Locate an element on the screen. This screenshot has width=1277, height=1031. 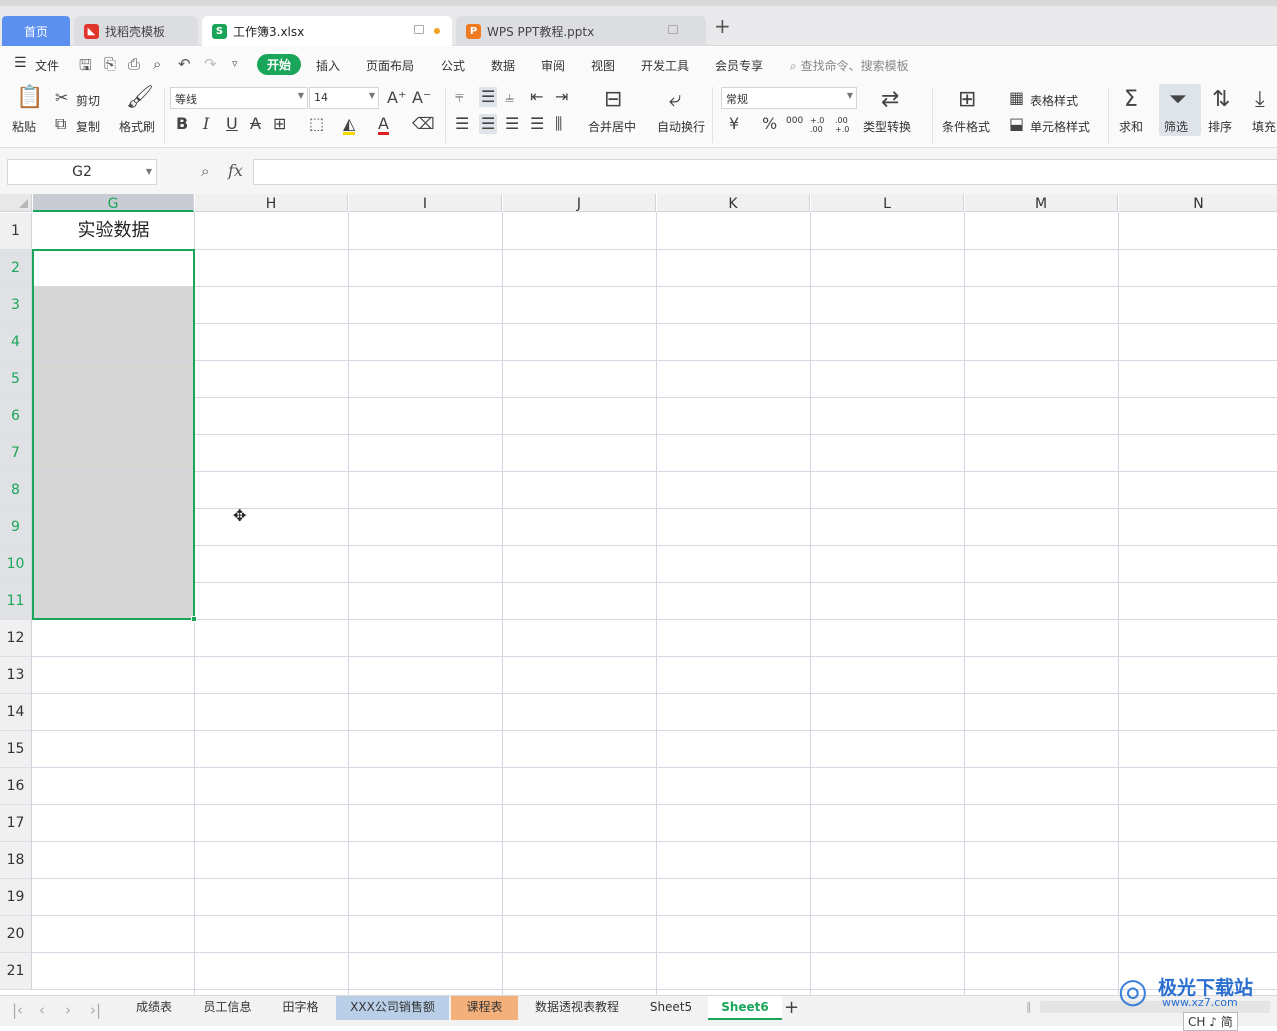
sort-button: 排序 is located at coordinates (1220, 126).